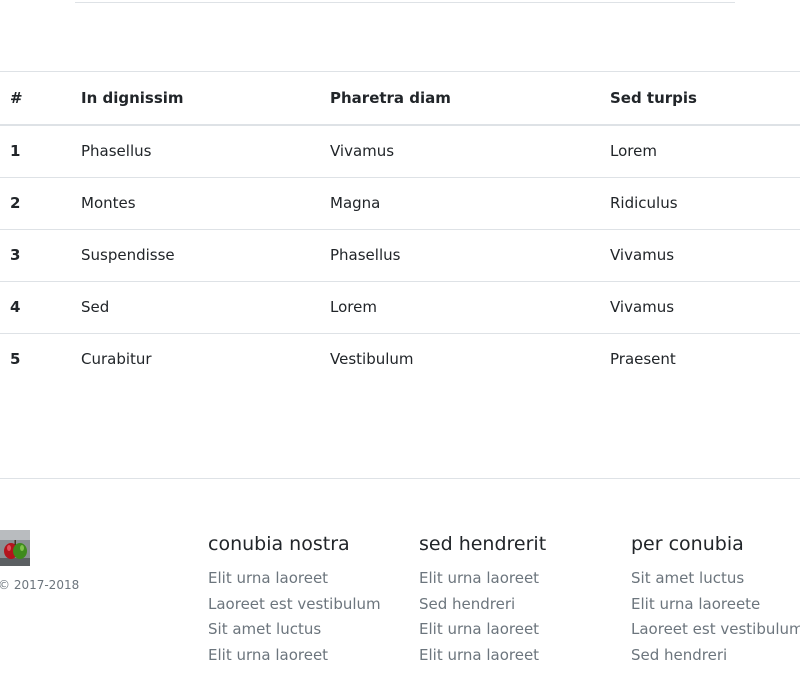 The height and width of the screenshot is (700, 800). What do you see at coordinates (35, 98) in the screenshot?
I see `column-header-number: #` at bounding box center [35, 98].